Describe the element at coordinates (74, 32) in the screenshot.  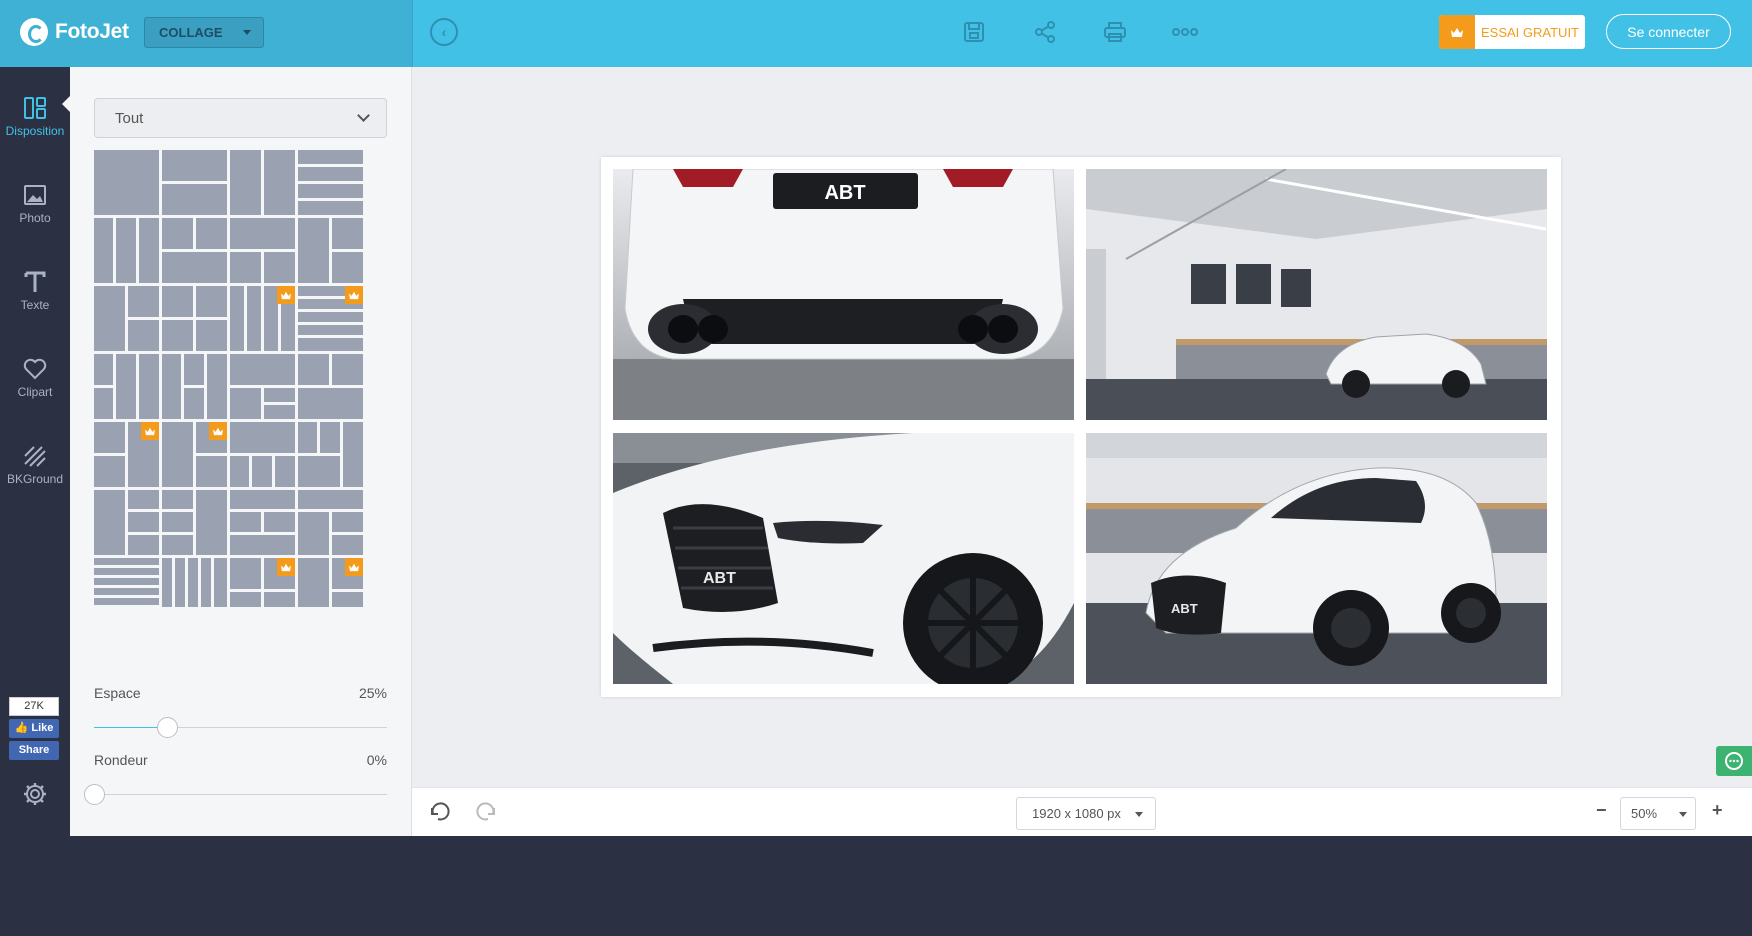
I see `fotojet-logo: FotoJet` at that location.